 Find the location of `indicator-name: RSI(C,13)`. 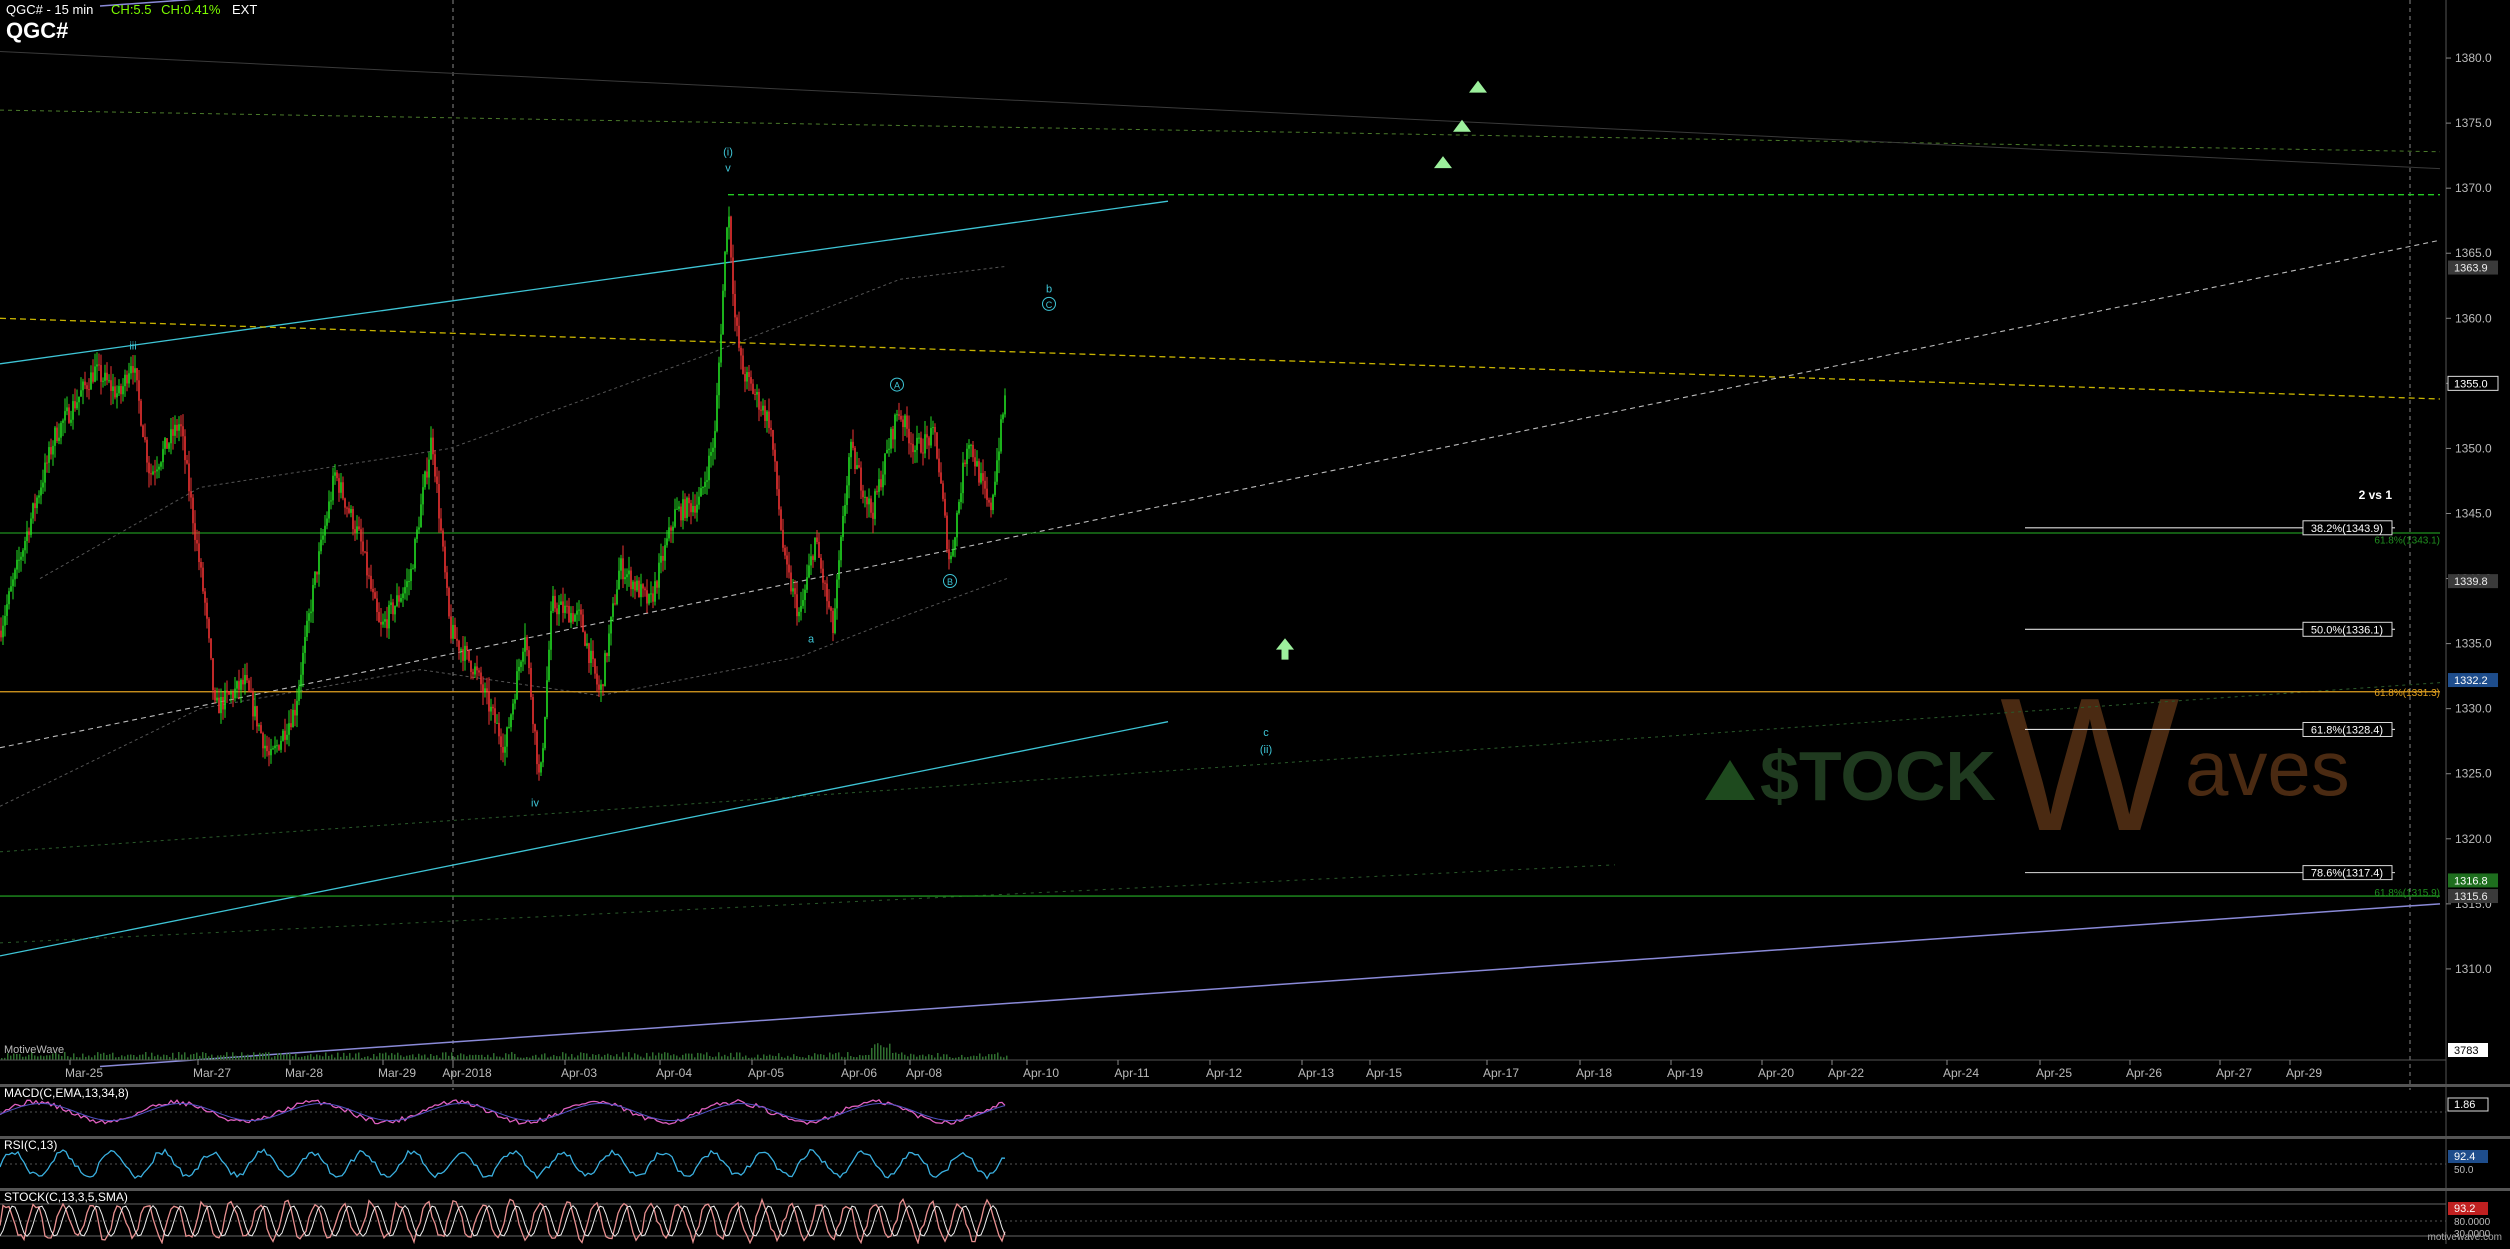

indicator-name: RSI(C,13) is located at coordinates (30, 1145).